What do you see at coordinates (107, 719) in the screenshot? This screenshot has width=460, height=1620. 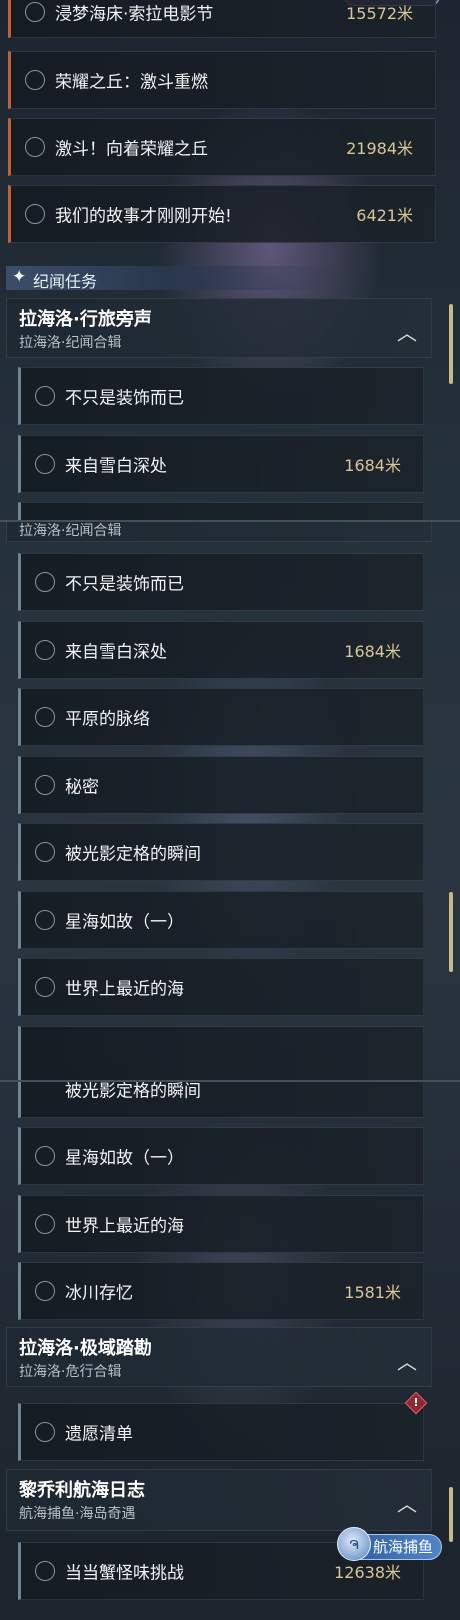 I see `quest-name: 平原的脉络` at bounding box center [107, 719].